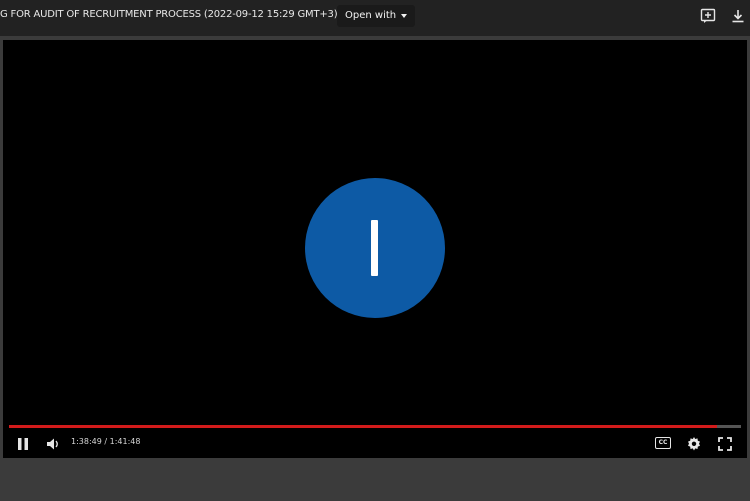 This screenshot has width=750, height=501. What do you see at coordinates (371, 15) in the screenshot?
I see `open-with-label: Open with` at bounding box center [371, 15].